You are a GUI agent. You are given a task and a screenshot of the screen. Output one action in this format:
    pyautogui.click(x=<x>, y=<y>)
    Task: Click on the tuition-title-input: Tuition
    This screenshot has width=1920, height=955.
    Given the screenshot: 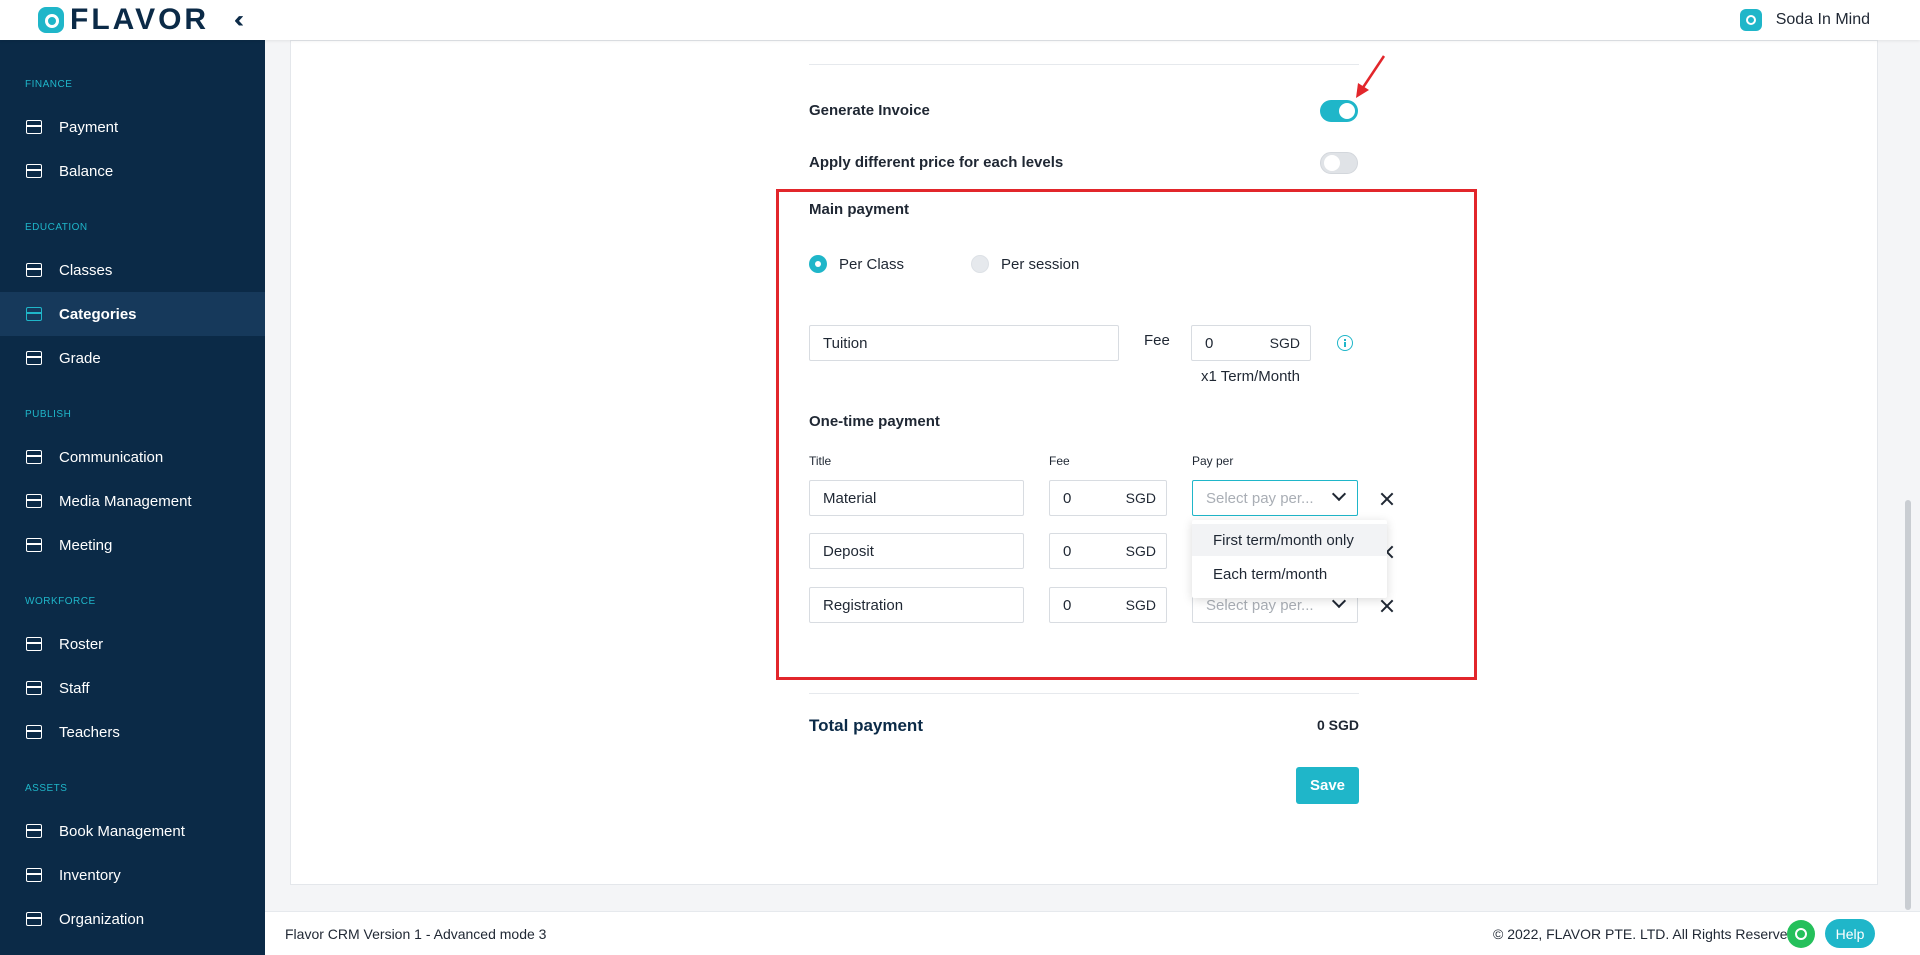 What is the action you would take?
    pyautogui.click(x=964, y=343)
    